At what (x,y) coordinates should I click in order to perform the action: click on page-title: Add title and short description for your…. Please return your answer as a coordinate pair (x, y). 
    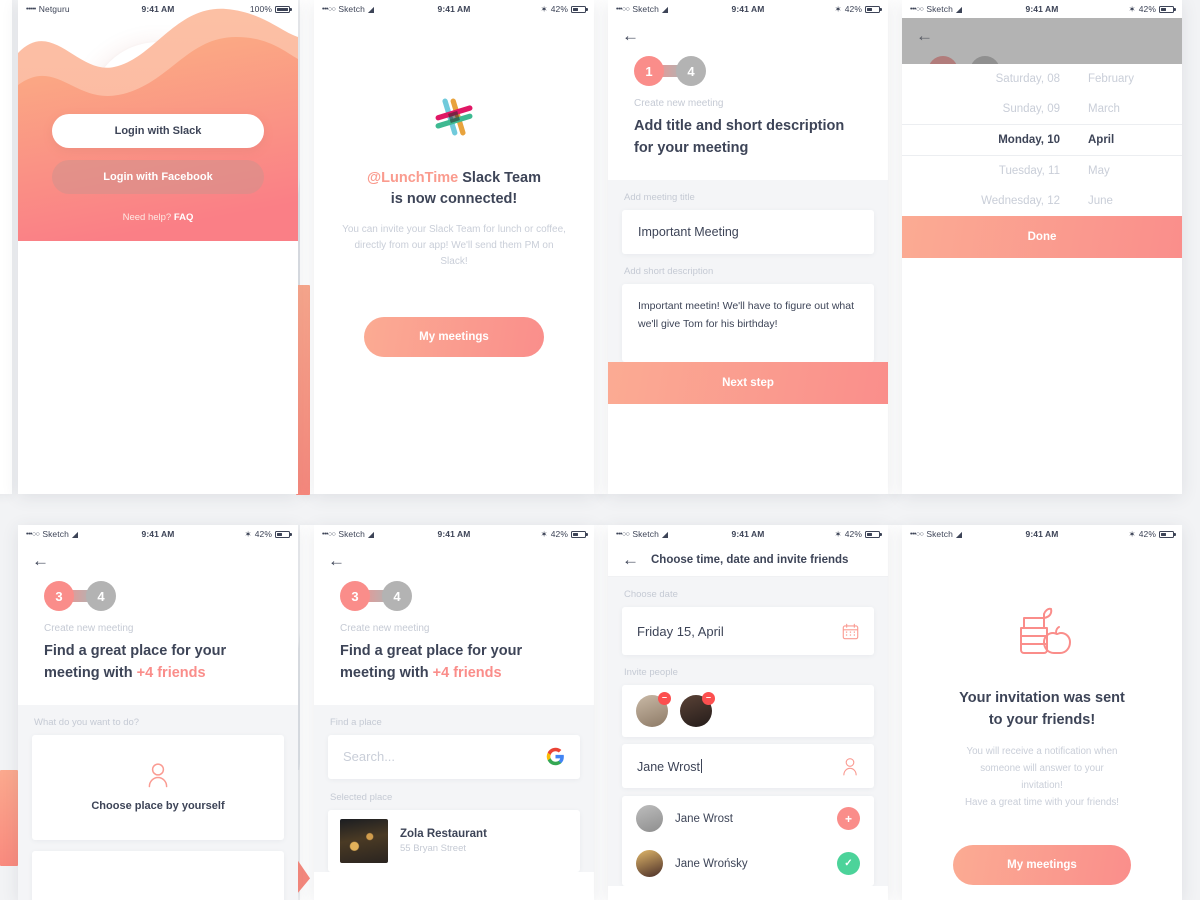
    Looking at the image, I should click on (739, 137).